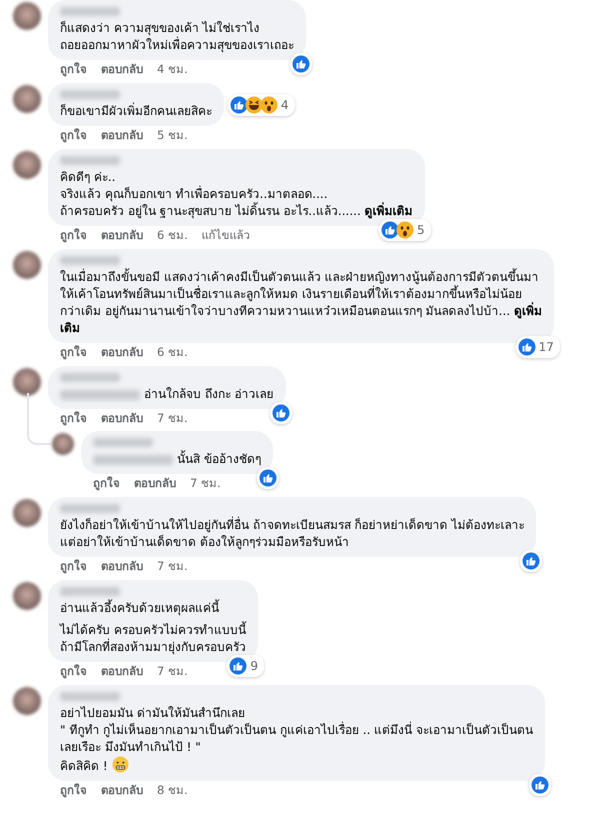  What do you see at coordinates (297, 740) in the screenshot?
I see `comment-text: อย่าไปยอมมัน ด่ามันให้มันสำนึกเลย " ทีกูทำ กูไม่เห็นอยากเอามาเป็นตัวเป็นตน กูแค่เอาไปเรื่อย .. แต่มึงนี่ จะเอามาเป็นตัวเป็นตน เลยเรือะ มึงมันทำเกินไป้ ! " คิดสิคิด !` at bounding box center [297, 740].